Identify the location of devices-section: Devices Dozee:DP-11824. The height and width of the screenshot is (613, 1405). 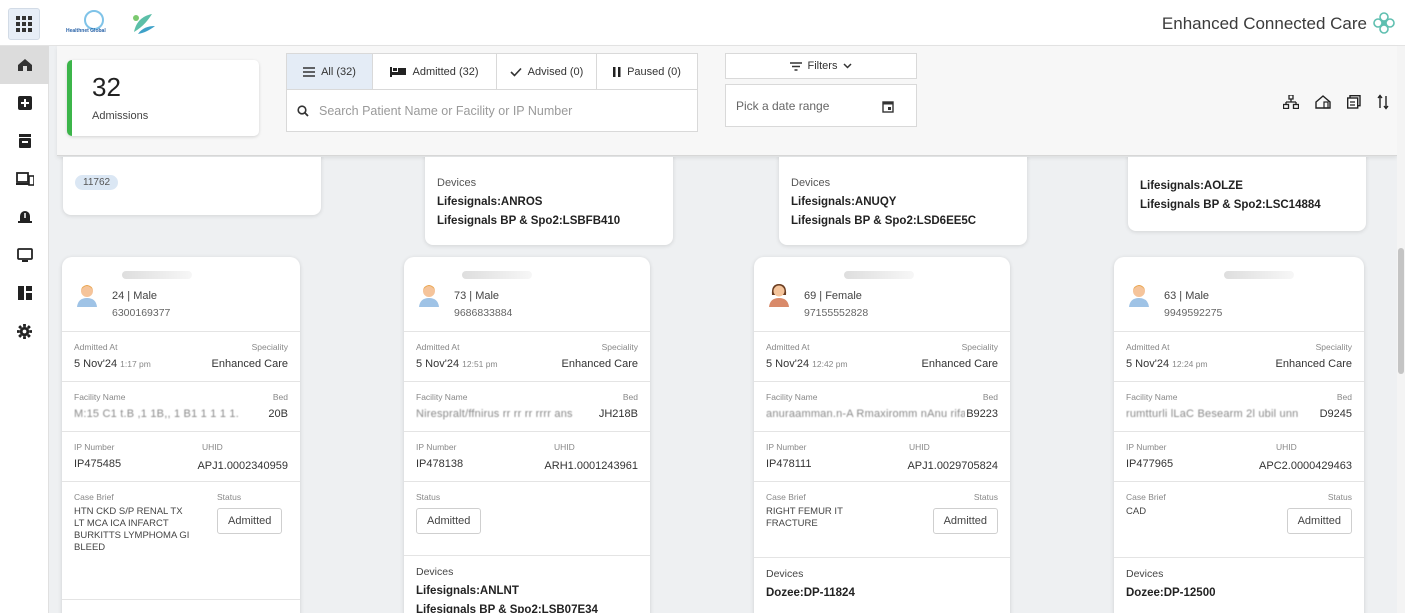
(882, 585).